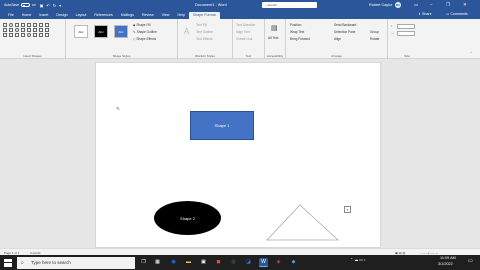 Image resolution: width=480 pixels, height=270 pixels. I want to click on taskbar-search-input: ⌕ Type here to search, so click(76, 262).